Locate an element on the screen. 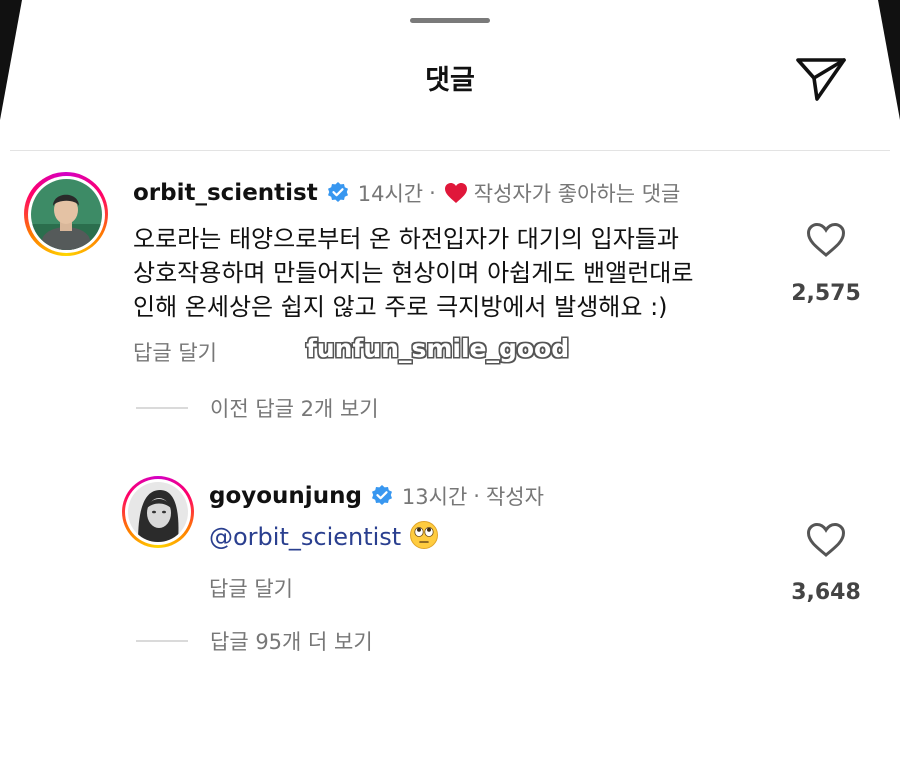 This screenshot has width=900, height=764. author-label: 작성자 is located at coordinates (514, 497).